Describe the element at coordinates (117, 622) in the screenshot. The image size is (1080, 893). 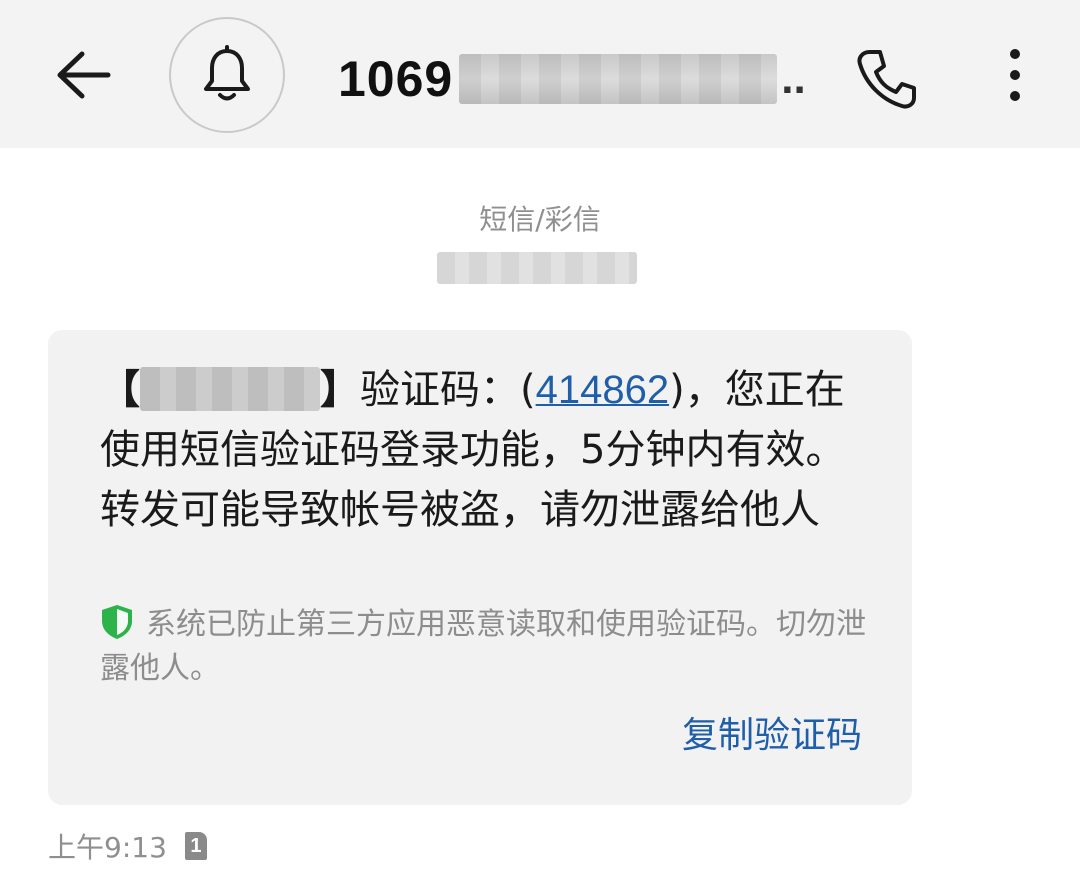
I see `shield-check-icon` at that location.